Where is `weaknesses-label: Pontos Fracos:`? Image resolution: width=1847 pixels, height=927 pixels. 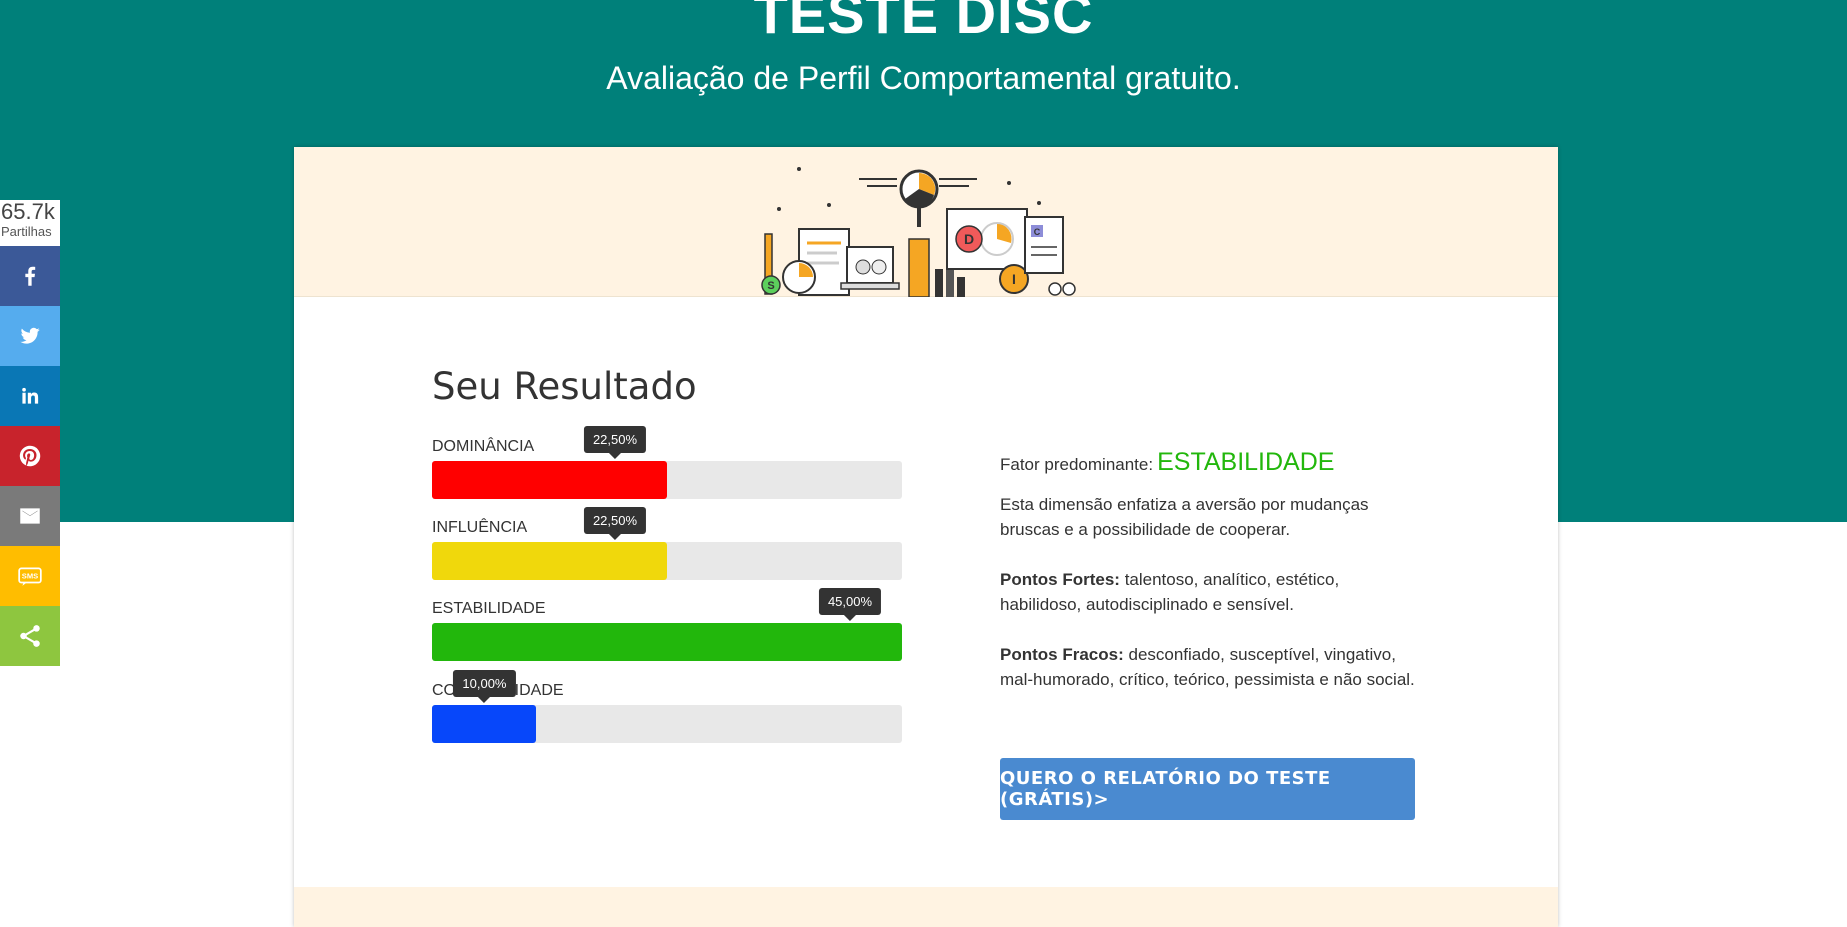 weaknesses-label: Pontos Fracos: is located at coordinates (1062, 654).